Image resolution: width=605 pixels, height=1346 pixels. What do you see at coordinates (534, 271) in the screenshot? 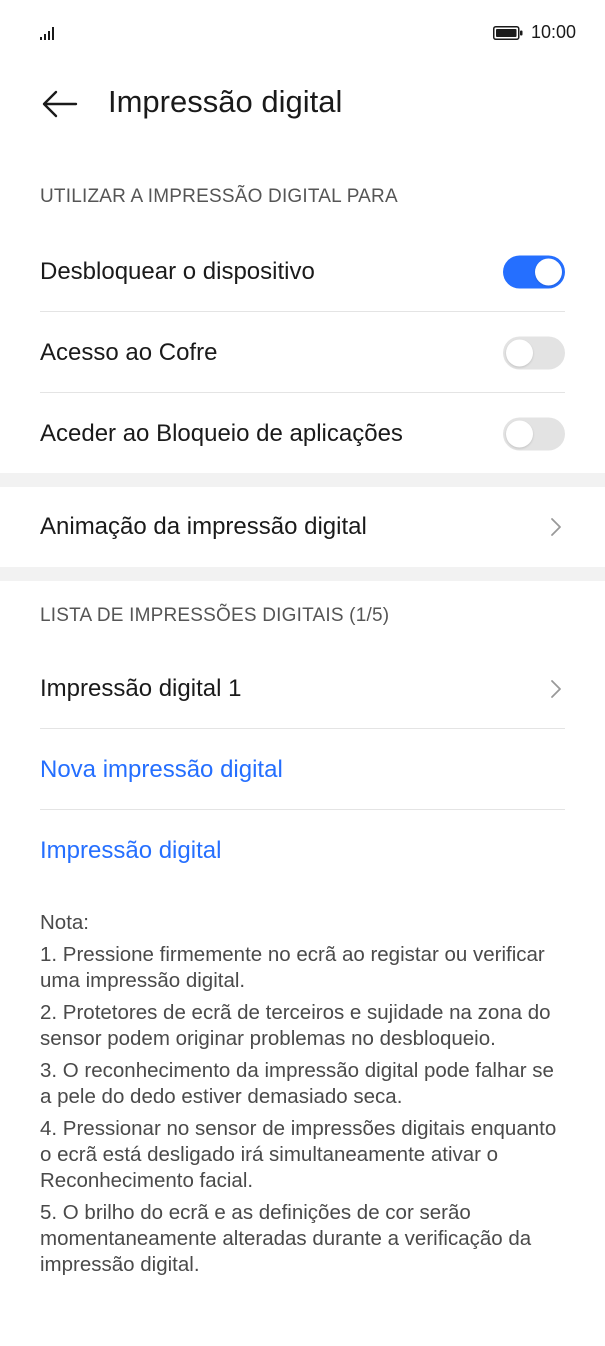
I see `toggle-unlock-device` at bounding box center [534, 271].